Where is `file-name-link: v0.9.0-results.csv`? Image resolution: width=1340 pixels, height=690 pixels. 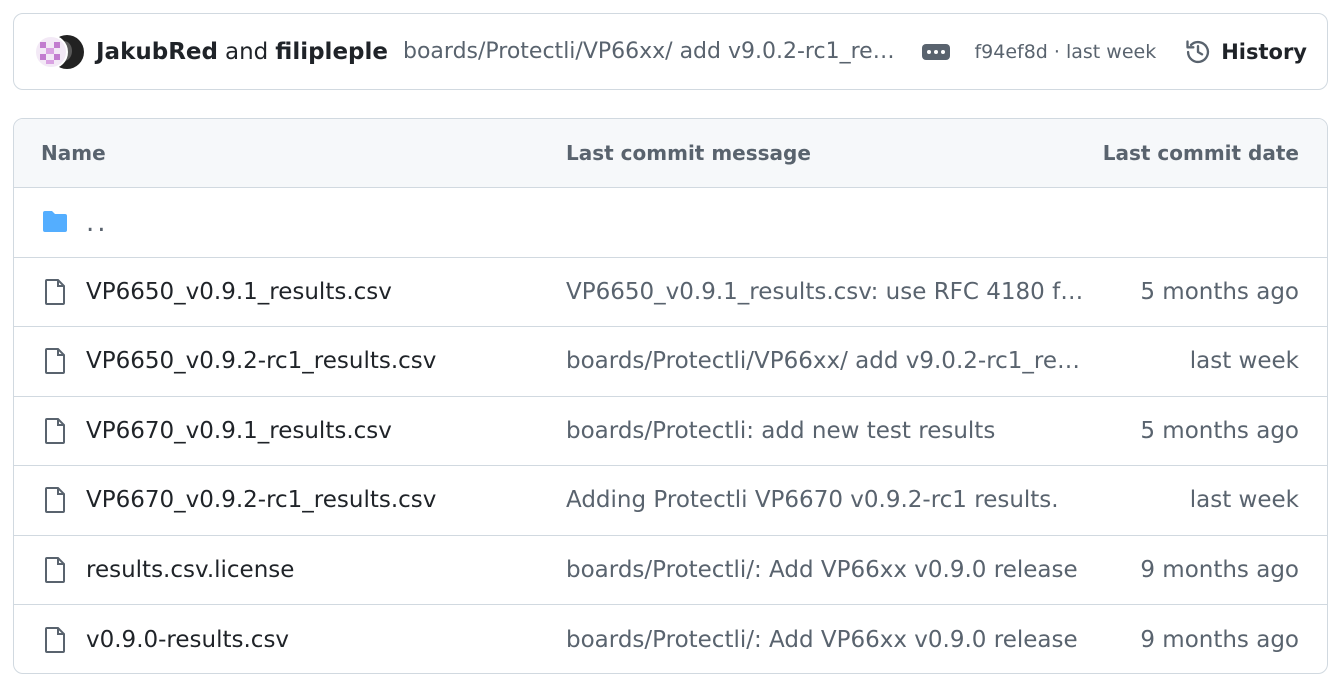 file-name-link: v0.9.0-results.csv is located at coordinates (187, 640).